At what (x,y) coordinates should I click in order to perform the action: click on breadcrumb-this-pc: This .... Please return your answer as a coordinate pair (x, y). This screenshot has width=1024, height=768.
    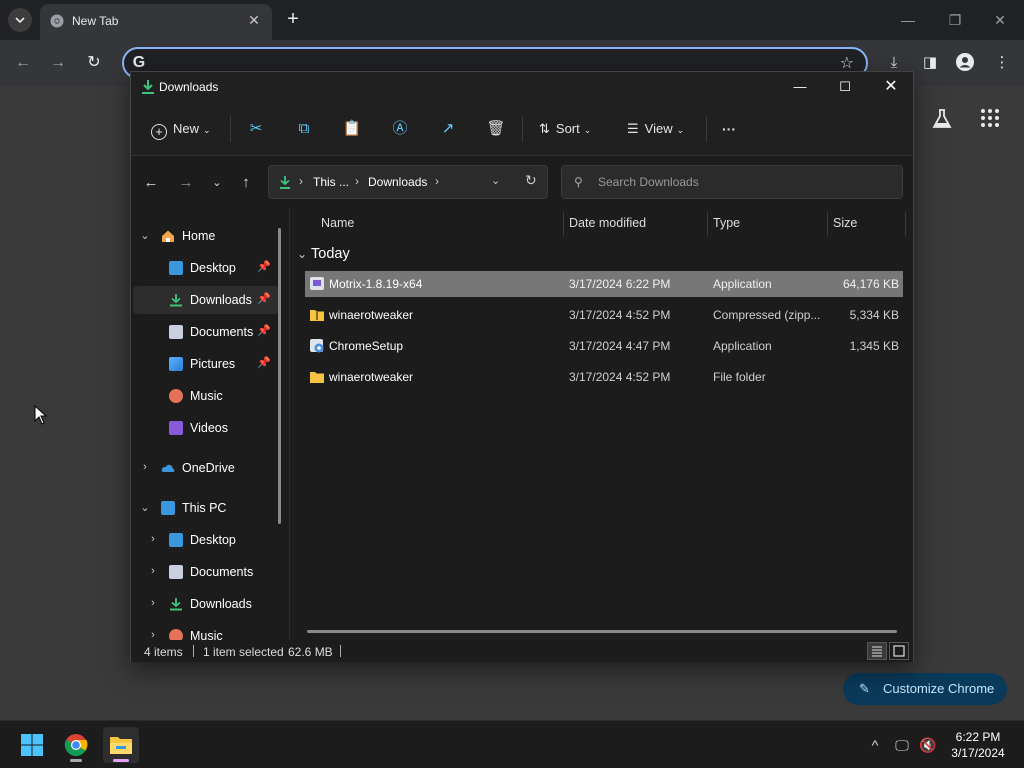
    Looking at the image, I should click on (331, 182).